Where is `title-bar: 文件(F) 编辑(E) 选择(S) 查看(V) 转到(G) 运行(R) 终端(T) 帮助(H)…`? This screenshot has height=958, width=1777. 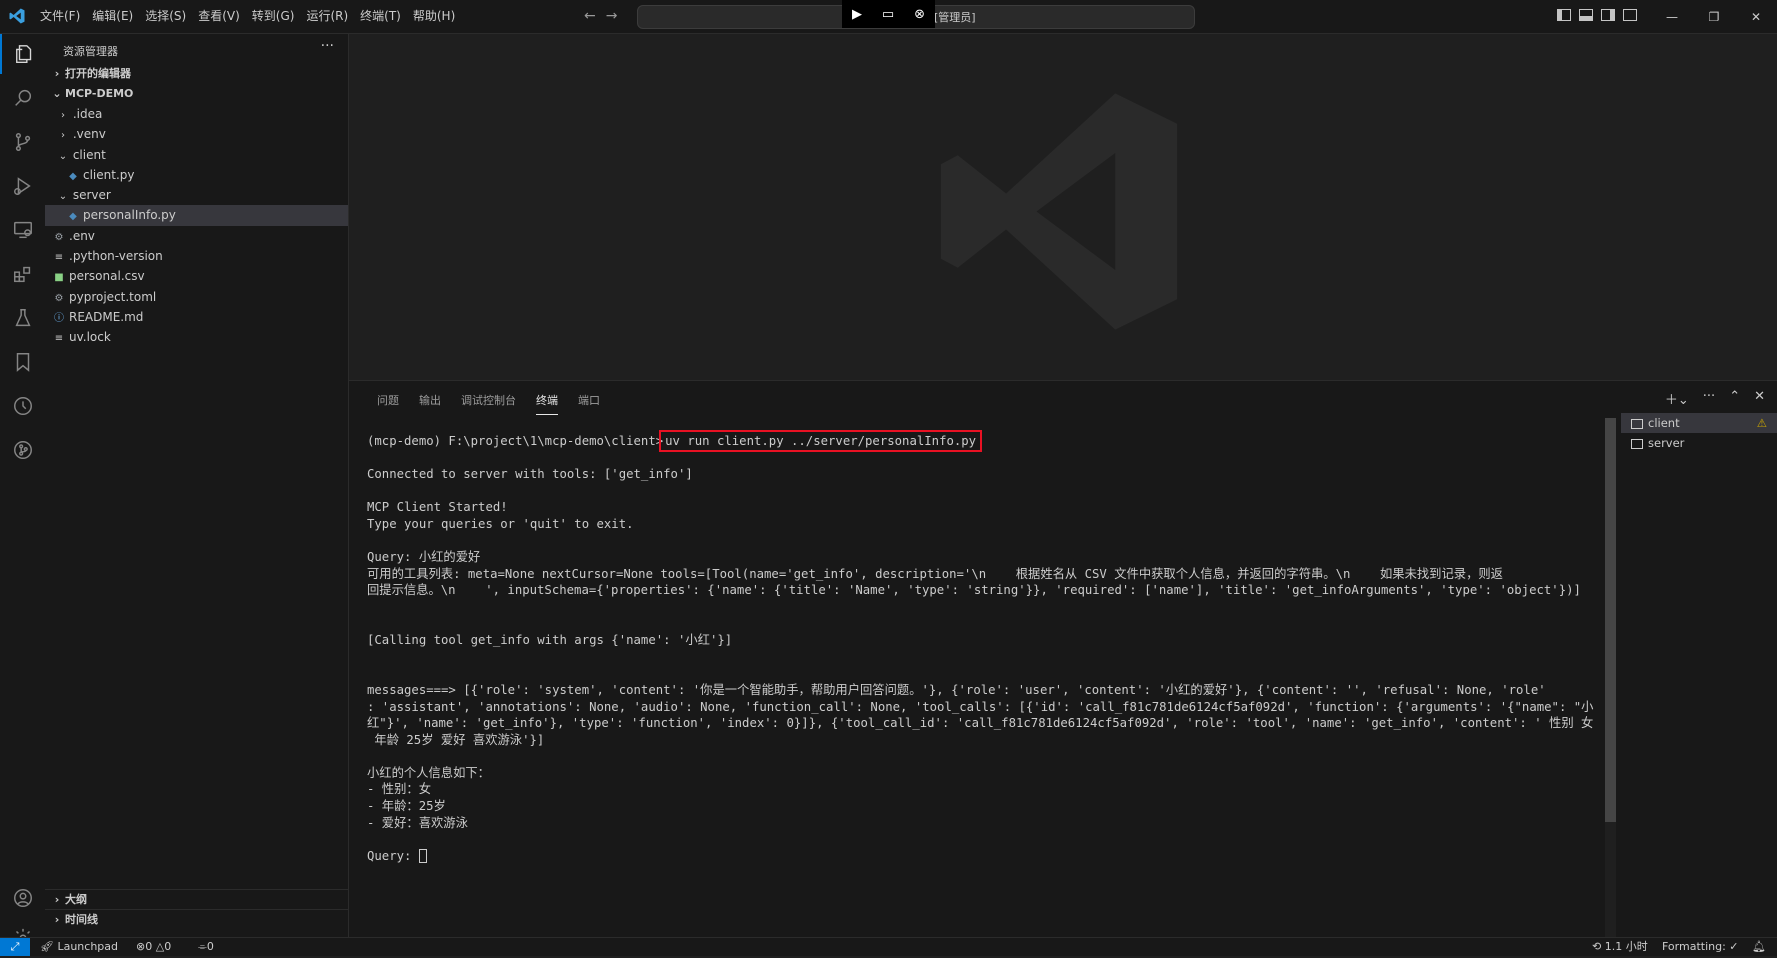
title-bar: 文件(F) 编辑(E) 选择(S) 查看(V) 转到(G) 运行(R) 终端(T) 帮助(H)… is located at coordinates (888, 17).